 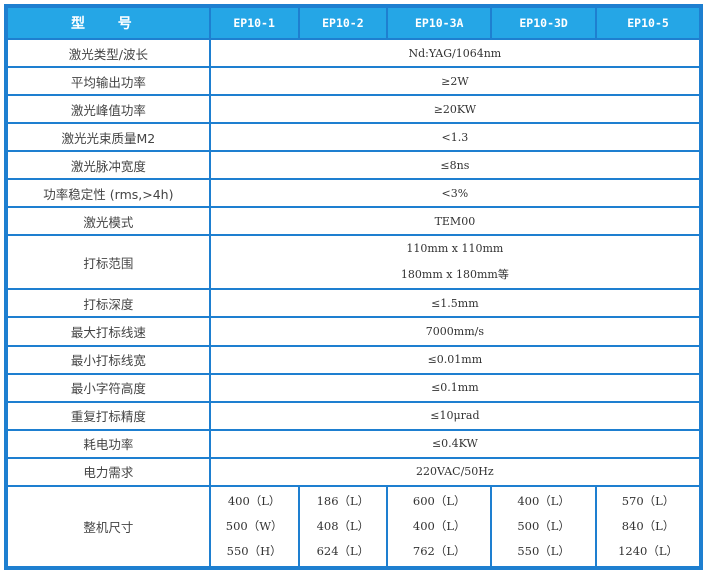 I want to click on table-row: 激光类型/波长 Nd:YAG/1064nm, so click(x=353, y=53).